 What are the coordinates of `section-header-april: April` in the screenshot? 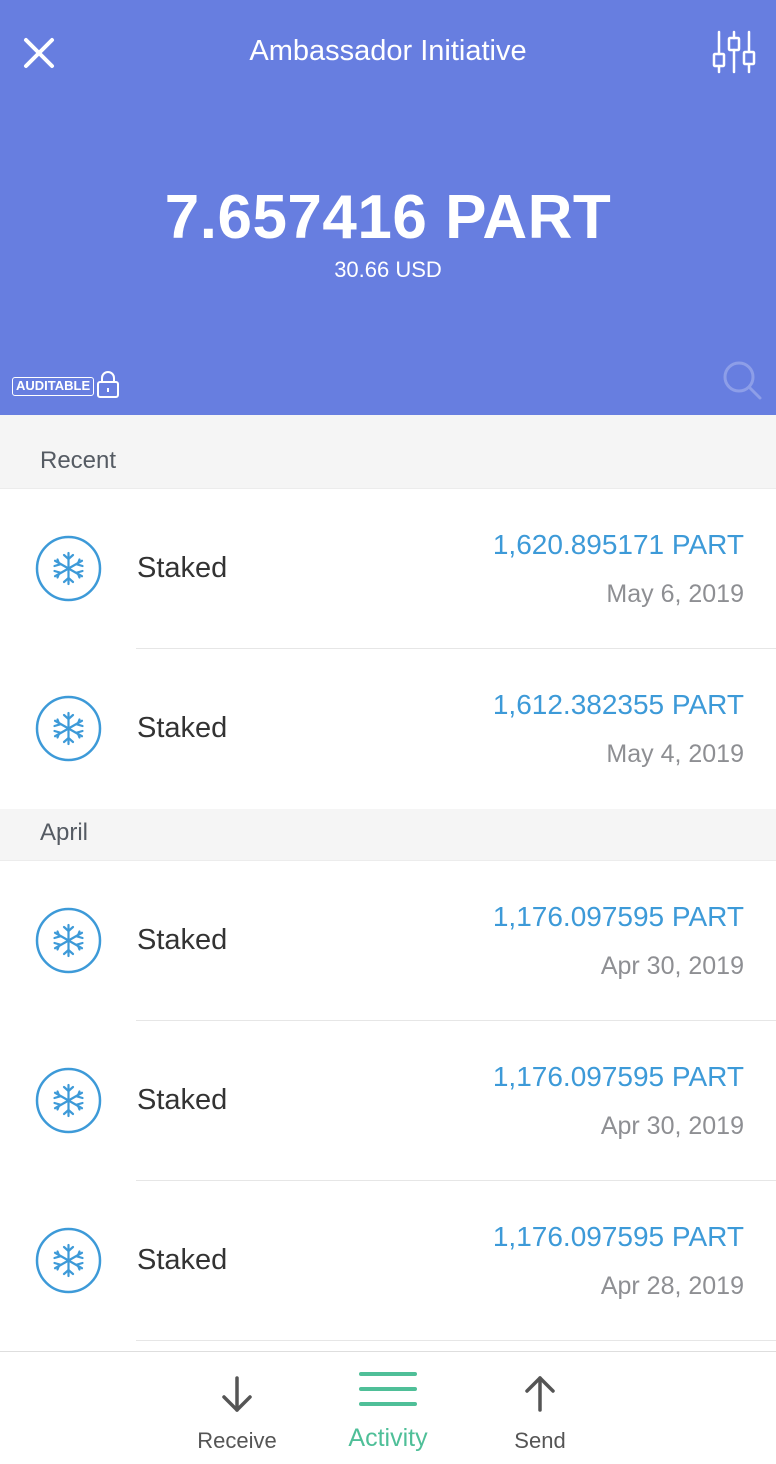 It's located at (388, 835).